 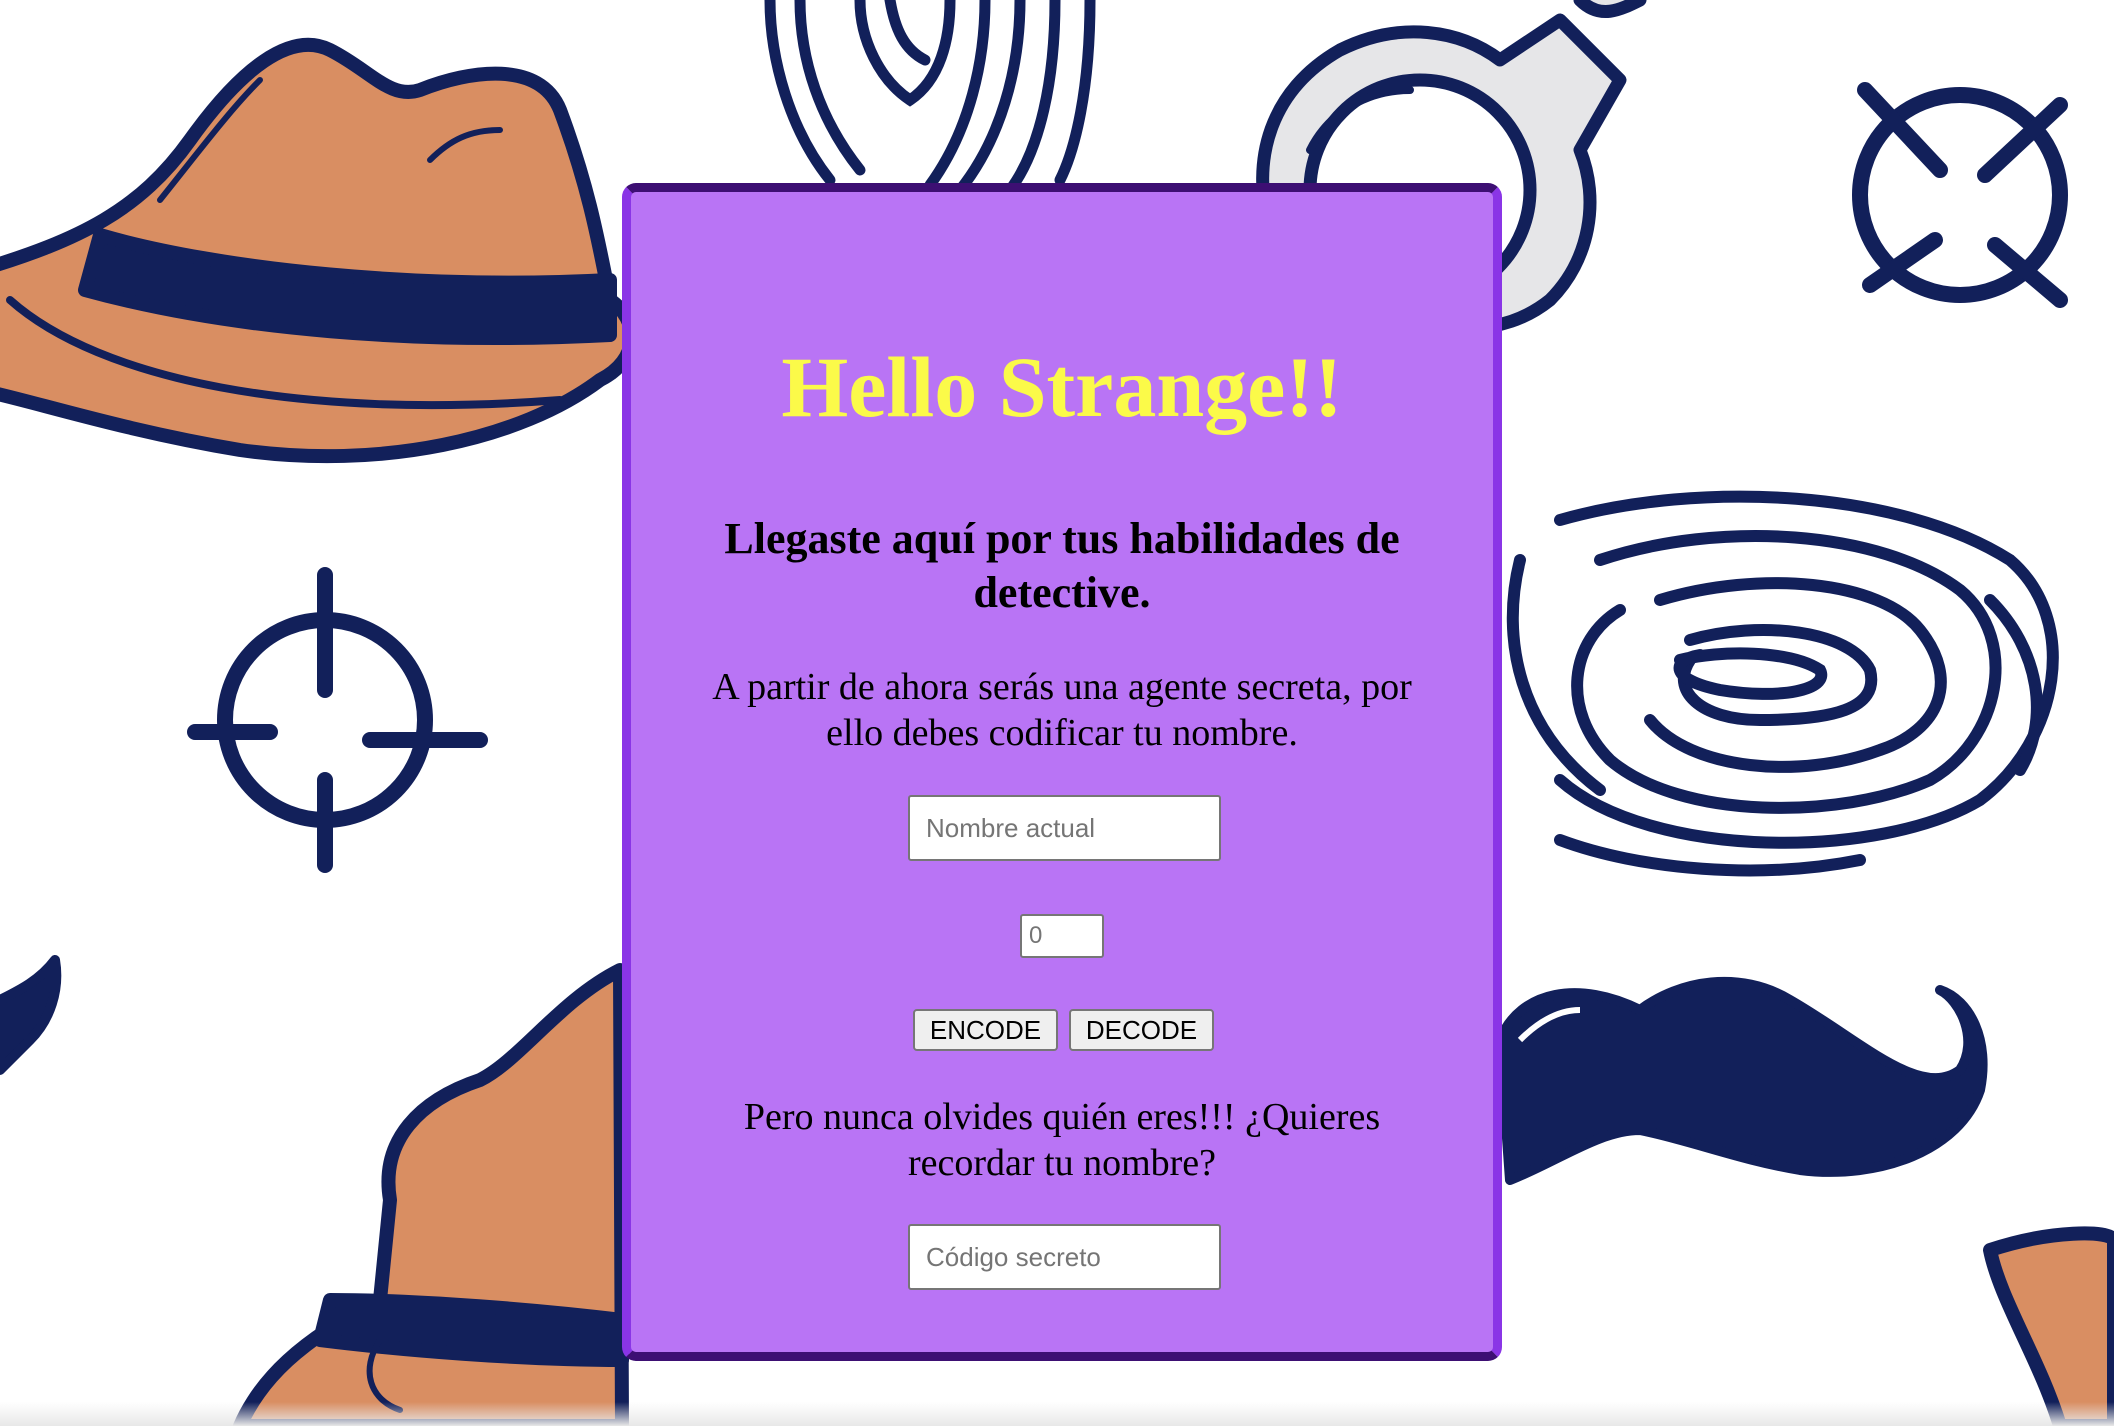 I want to click on offset-input, so click(x=1062, y=936).